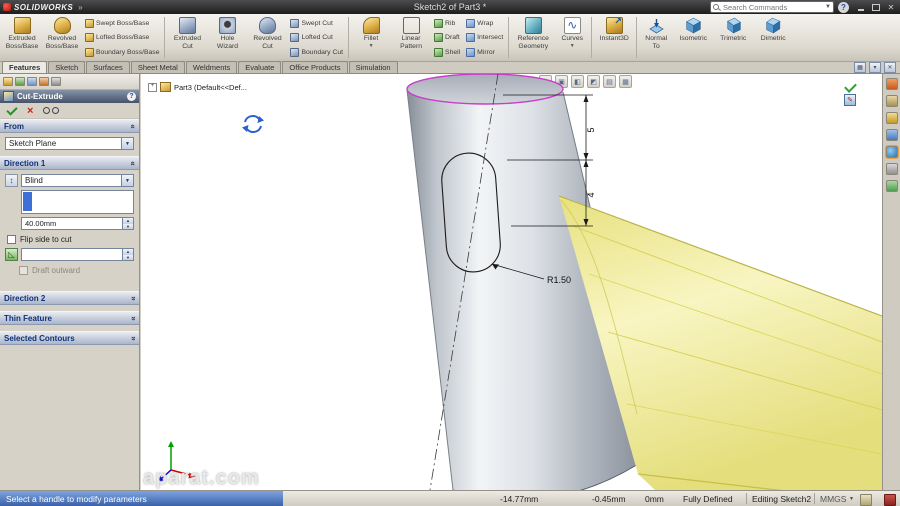  What do you see at coordinates (447, 38) in the screenshot?
I see `draft-button: Draft` at bounding box center [447, 38].